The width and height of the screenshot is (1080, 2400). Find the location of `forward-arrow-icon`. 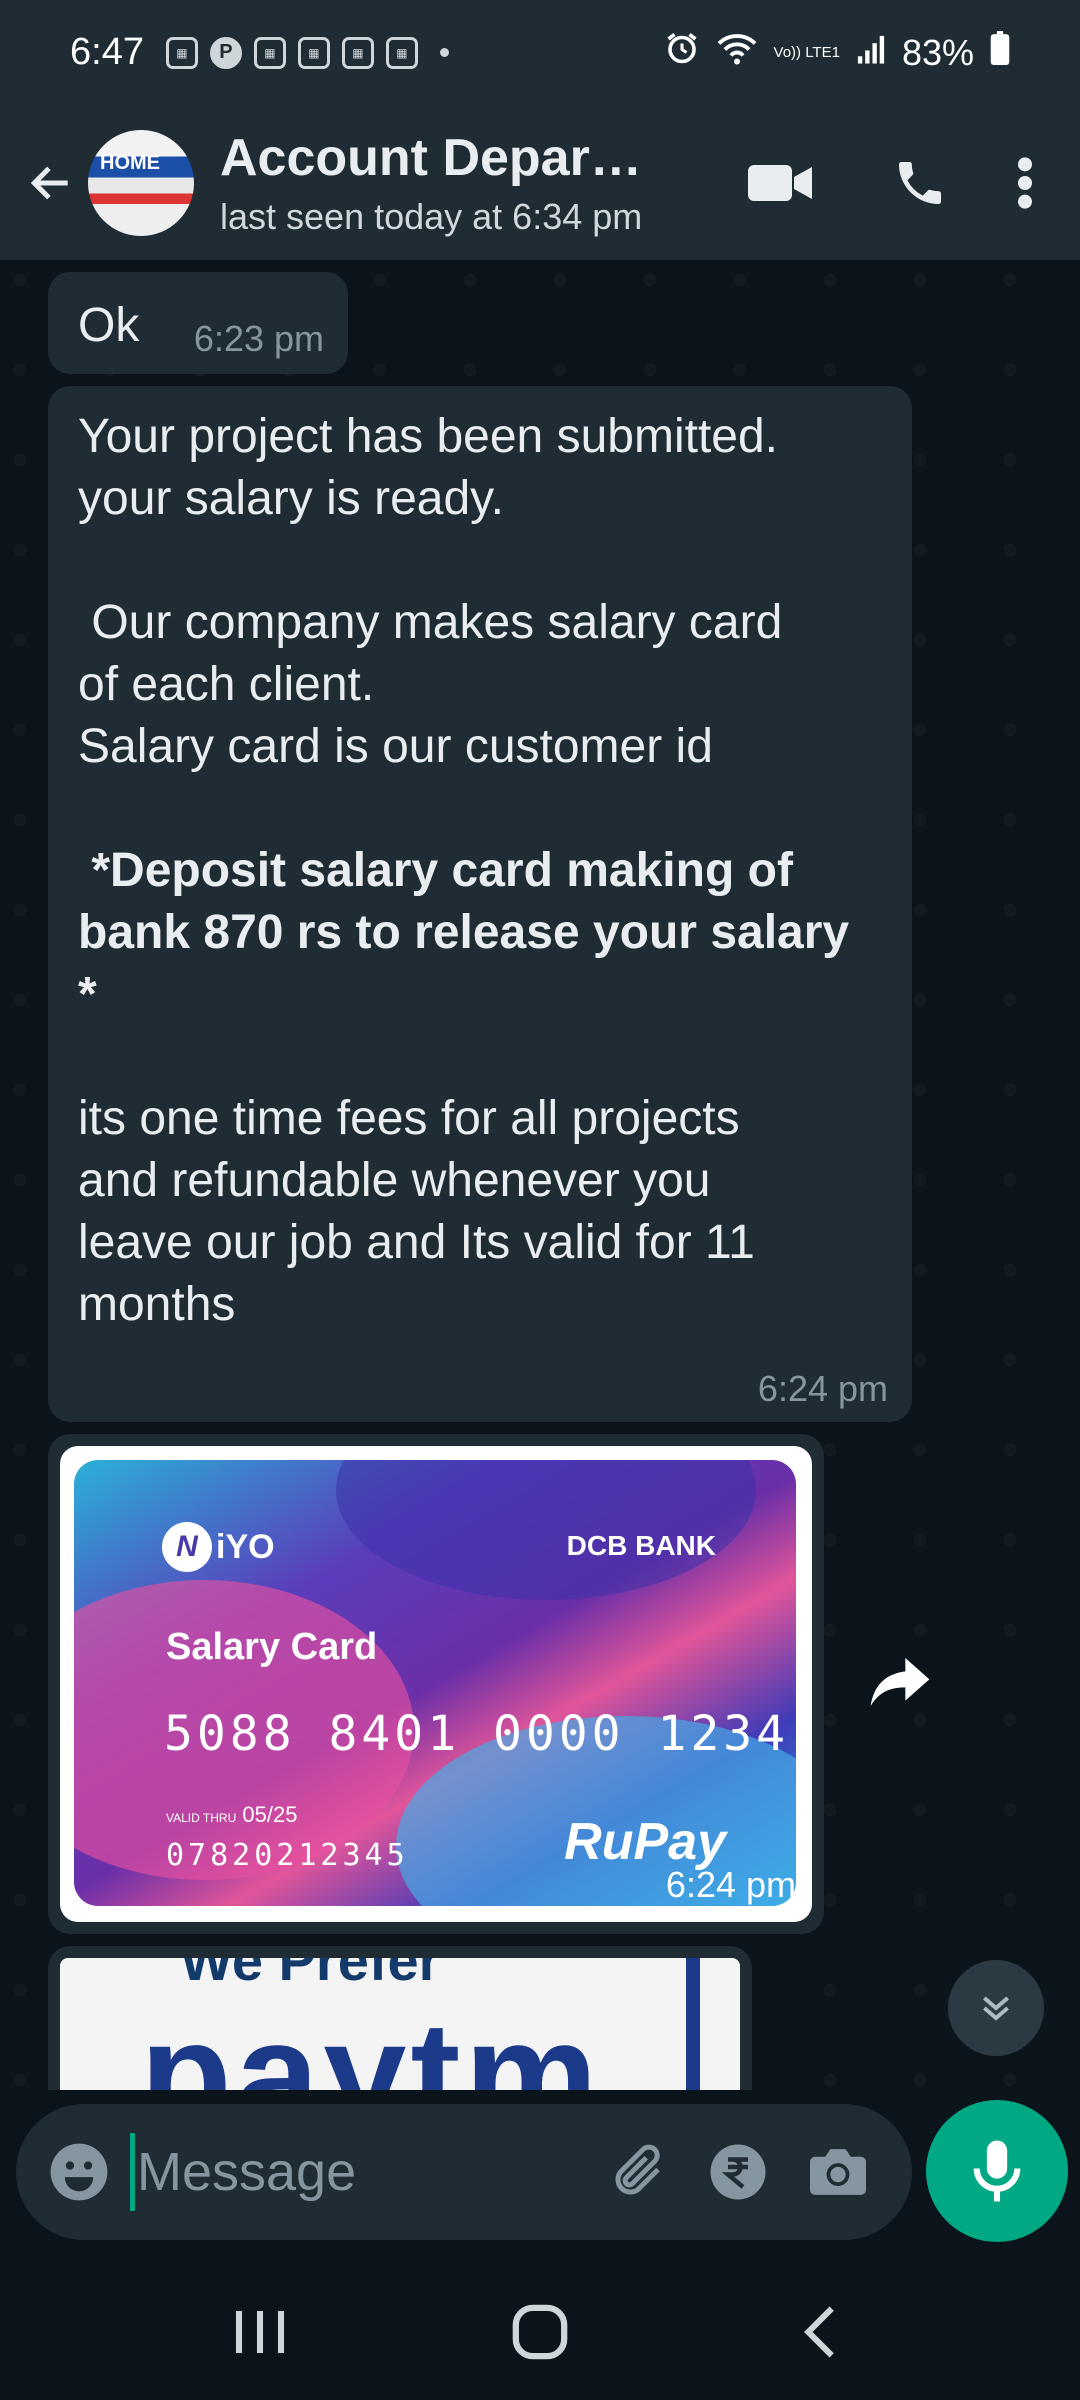

forward-arrow-icon is located at coordinates (900, 1682).